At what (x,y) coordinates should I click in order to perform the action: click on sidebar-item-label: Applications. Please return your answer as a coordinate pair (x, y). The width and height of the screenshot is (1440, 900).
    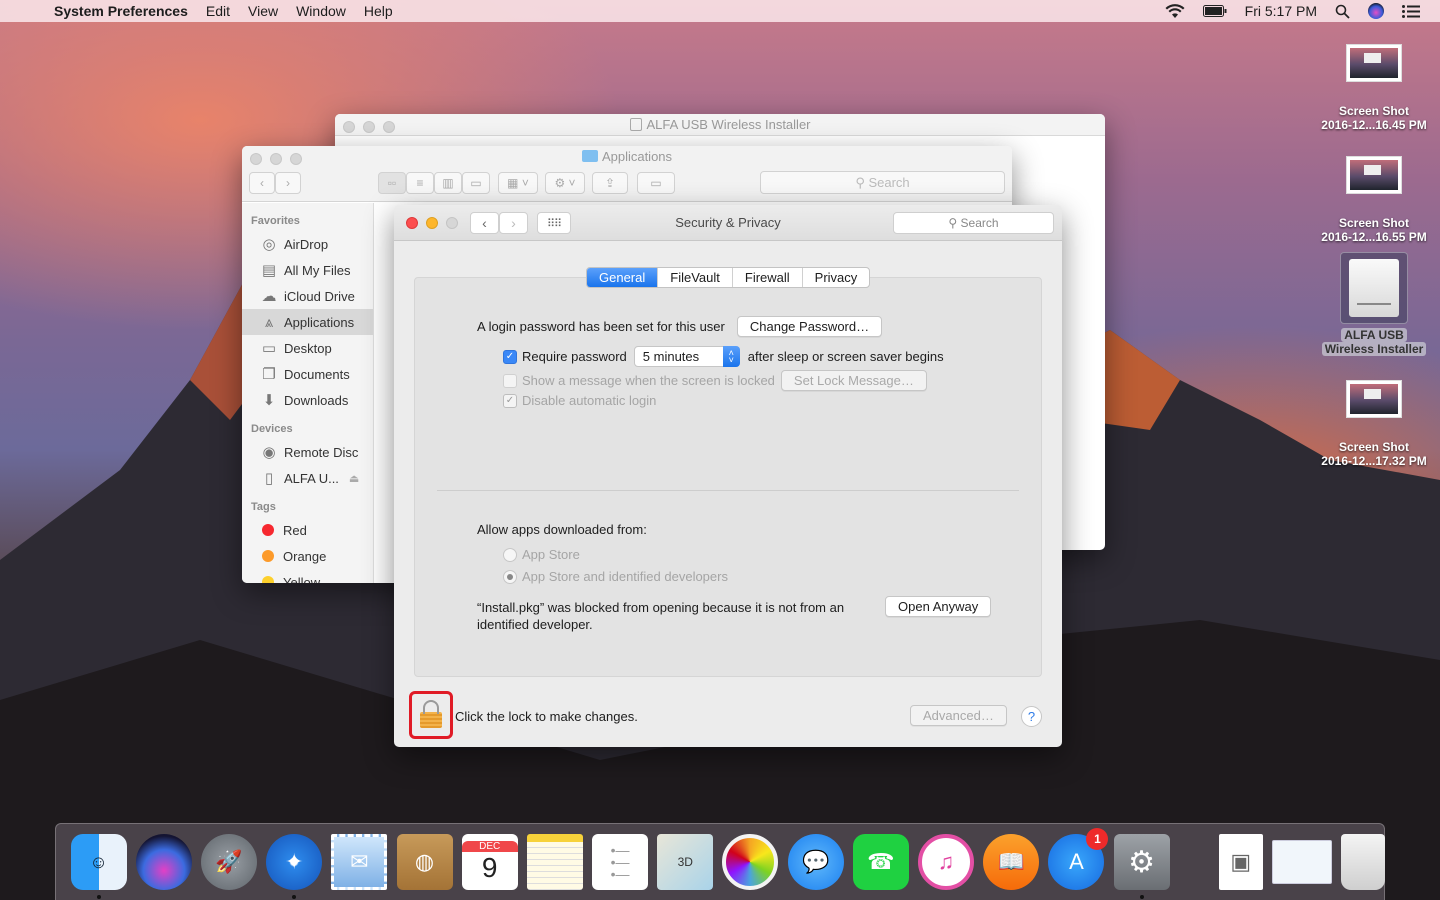
    Looking at the image, I should click on (319, 322).